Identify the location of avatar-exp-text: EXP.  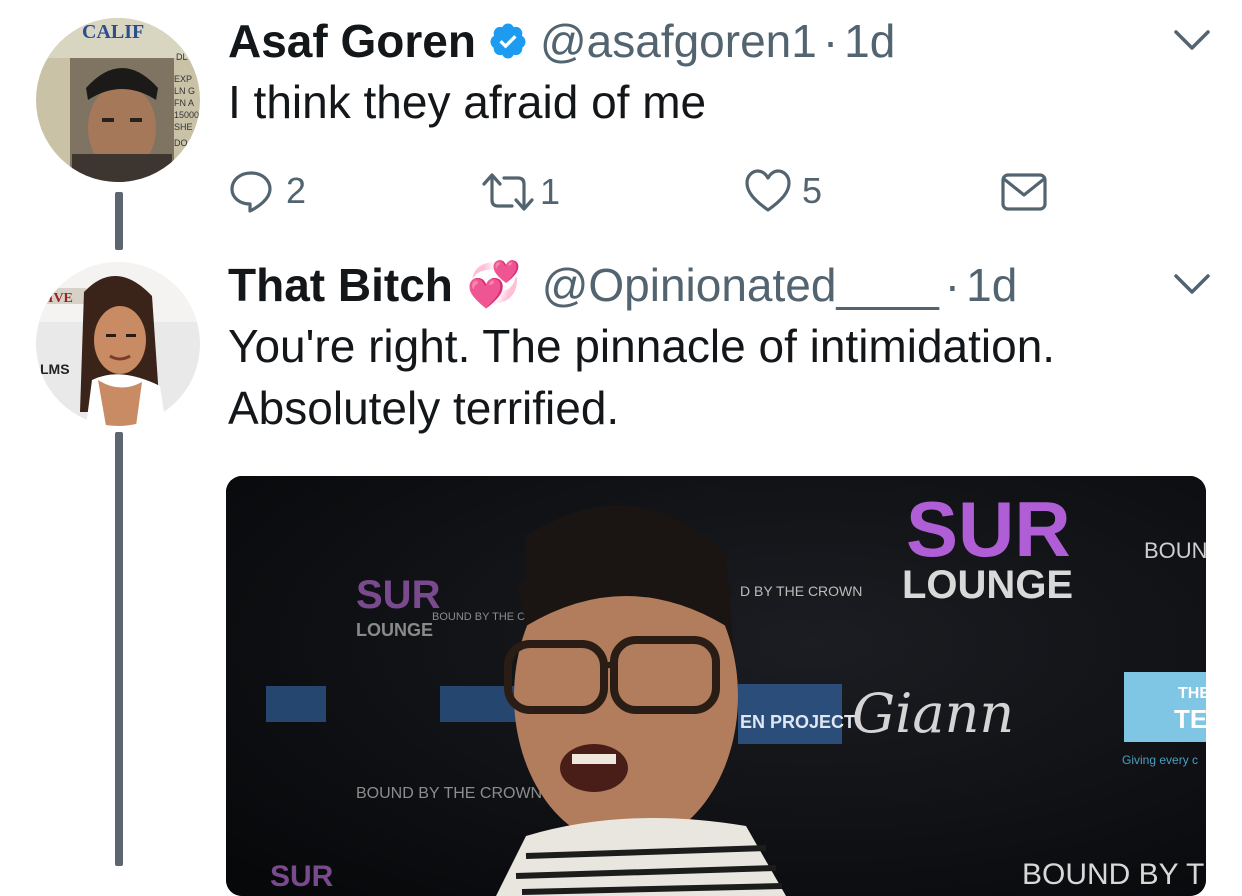
(183, 79).